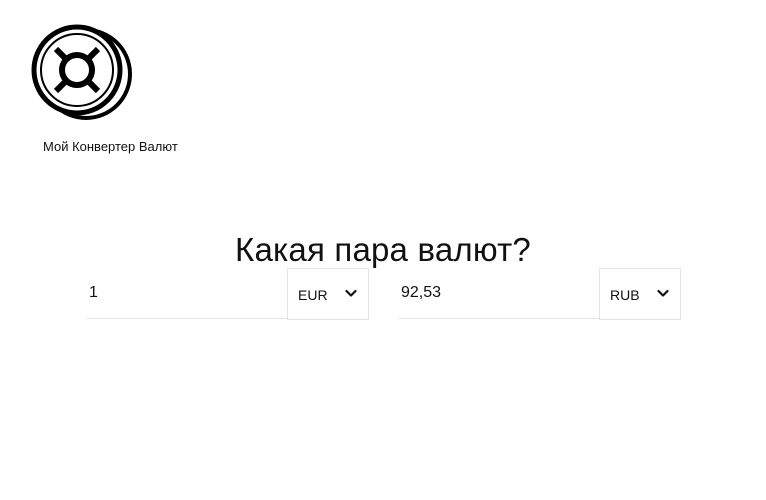 This screenshot has height=500, width=766. Describe the element at coordinates (499, 293) in the screenshot. I see `to-amount-input` at that location.